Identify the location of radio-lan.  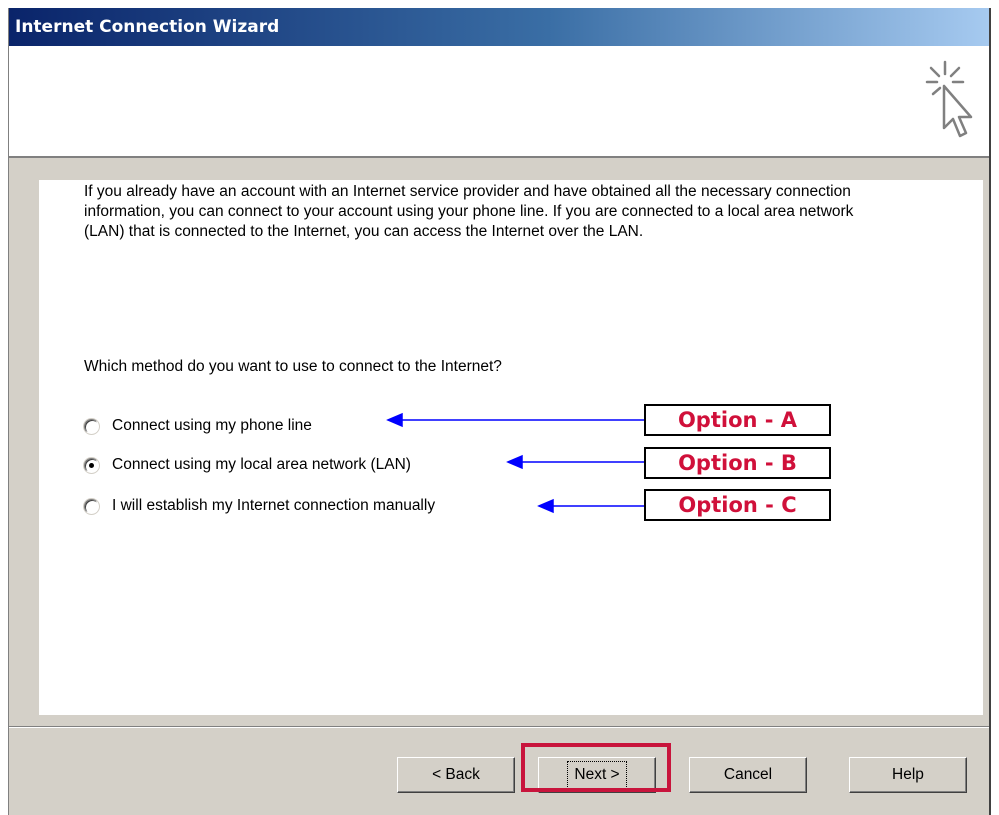
(91, 465).